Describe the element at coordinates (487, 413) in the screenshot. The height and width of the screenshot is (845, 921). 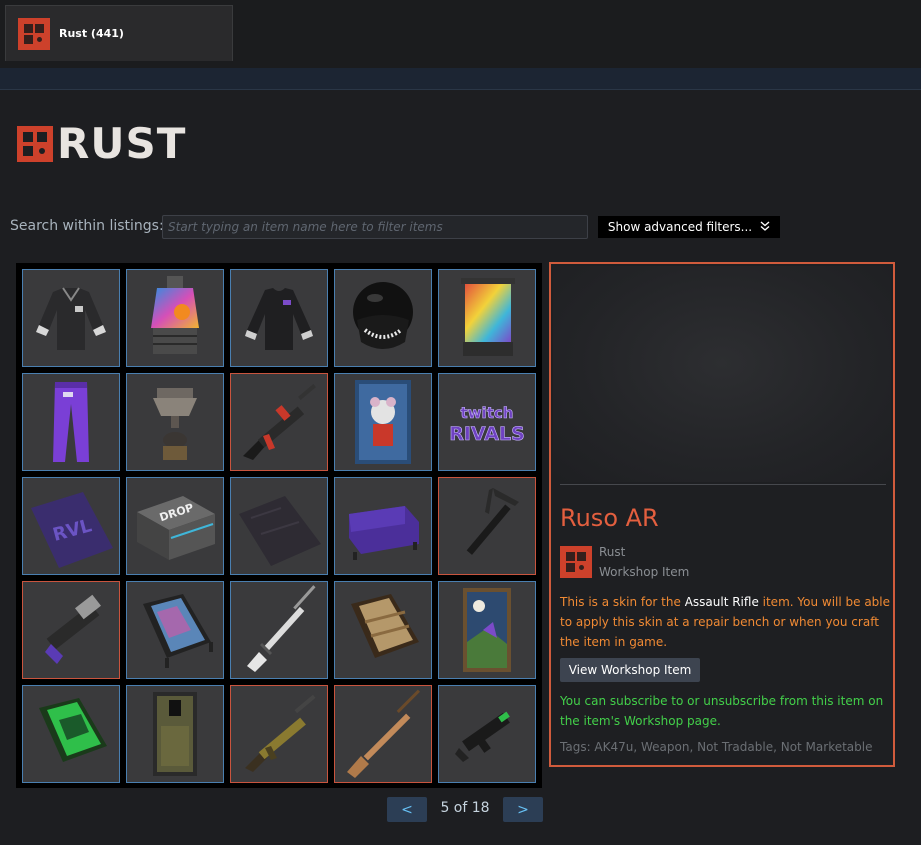
I see `svg-text: twitch` at that location.